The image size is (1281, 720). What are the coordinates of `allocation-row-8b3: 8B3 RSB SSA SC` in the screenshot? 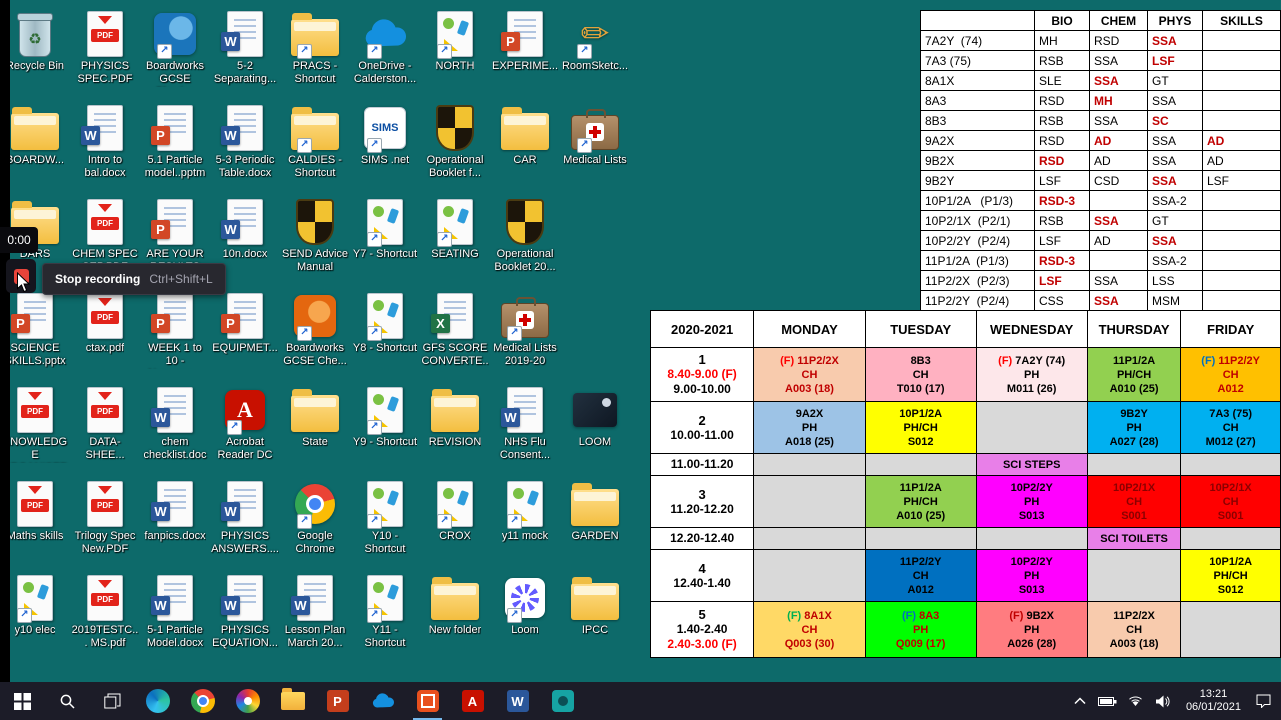 It's located at (1100, 120).